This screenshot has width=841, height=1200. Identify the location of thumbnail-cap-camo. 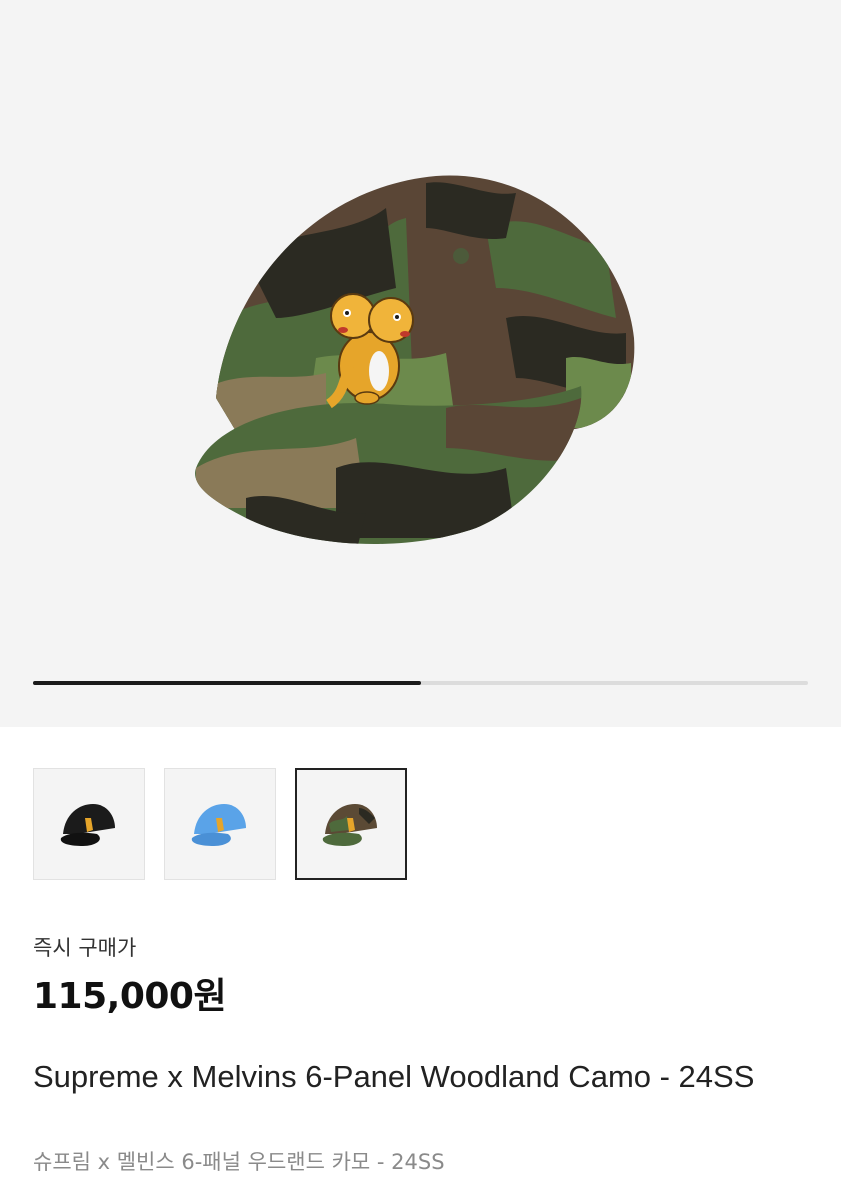
(351, 824).